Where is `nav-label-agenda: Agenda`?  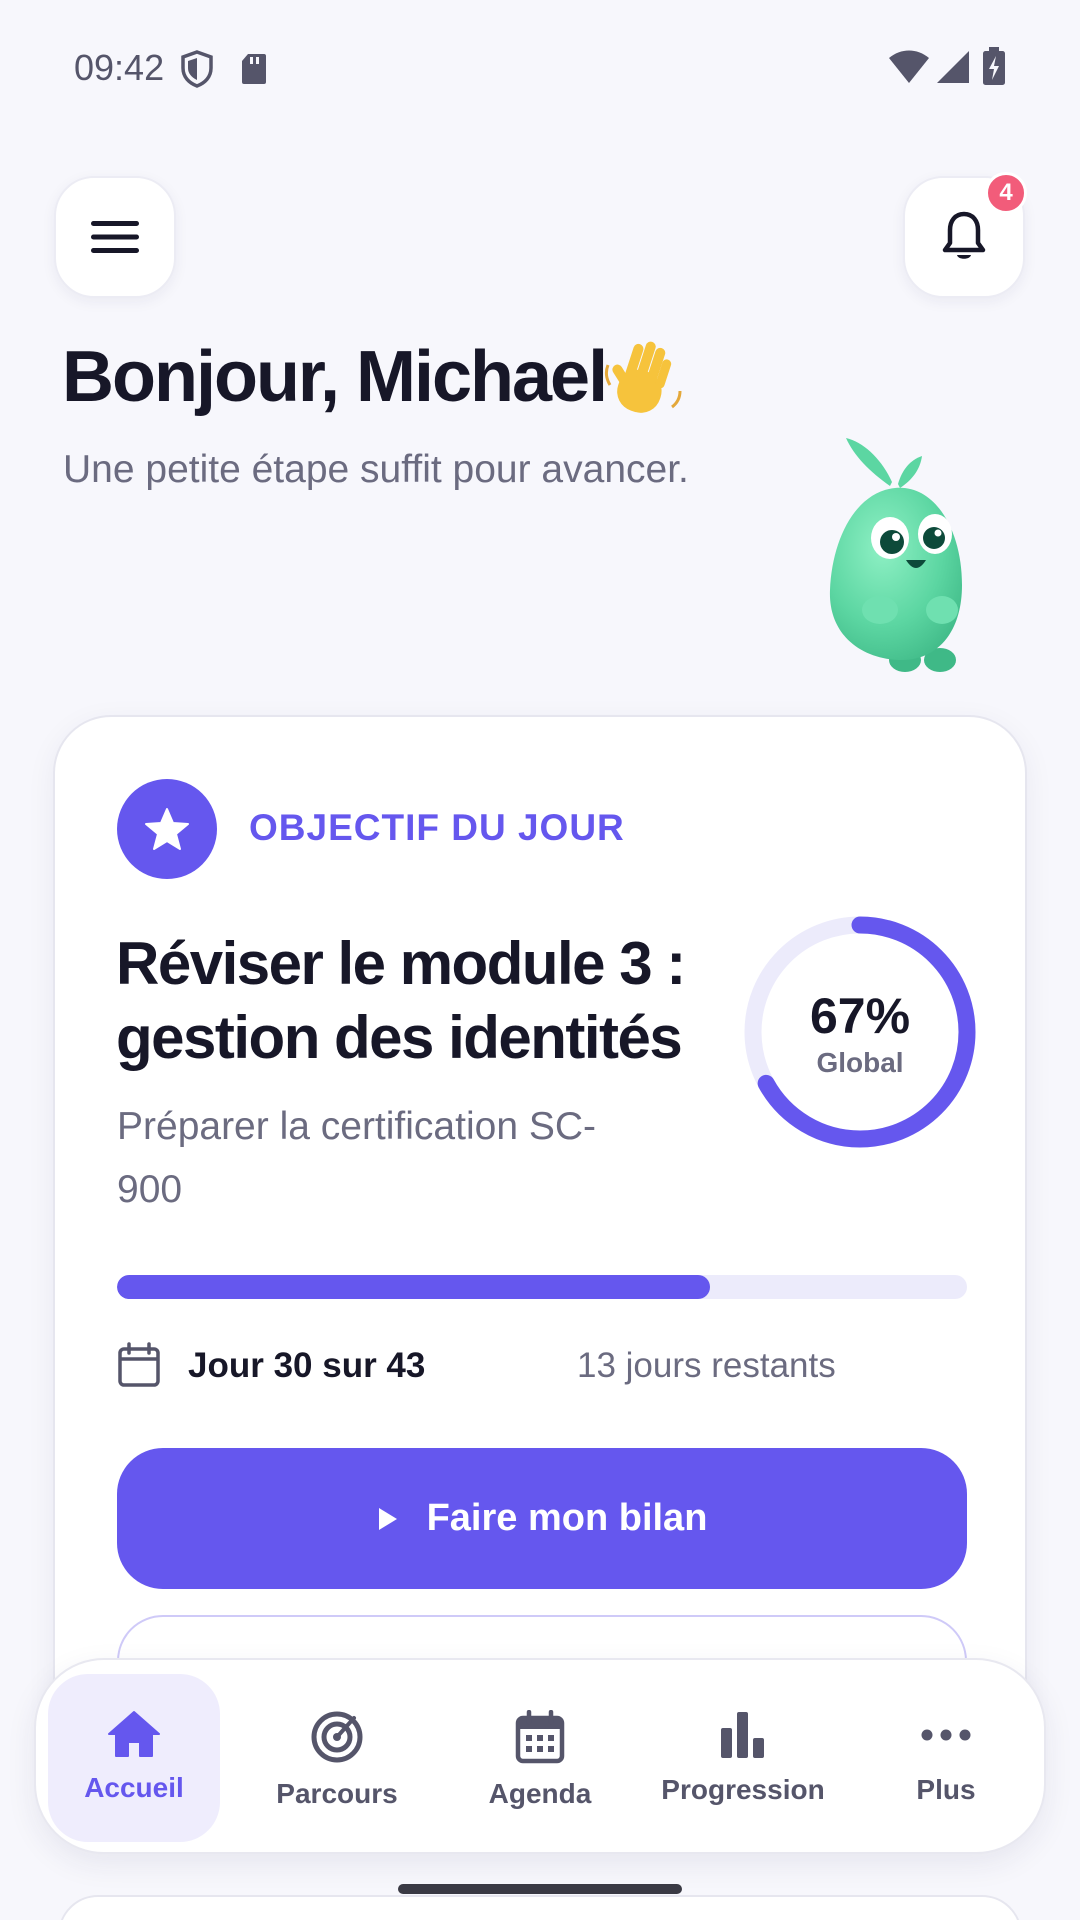
nav-label-agenda: Agenda is located at coordinates (540, 1793).